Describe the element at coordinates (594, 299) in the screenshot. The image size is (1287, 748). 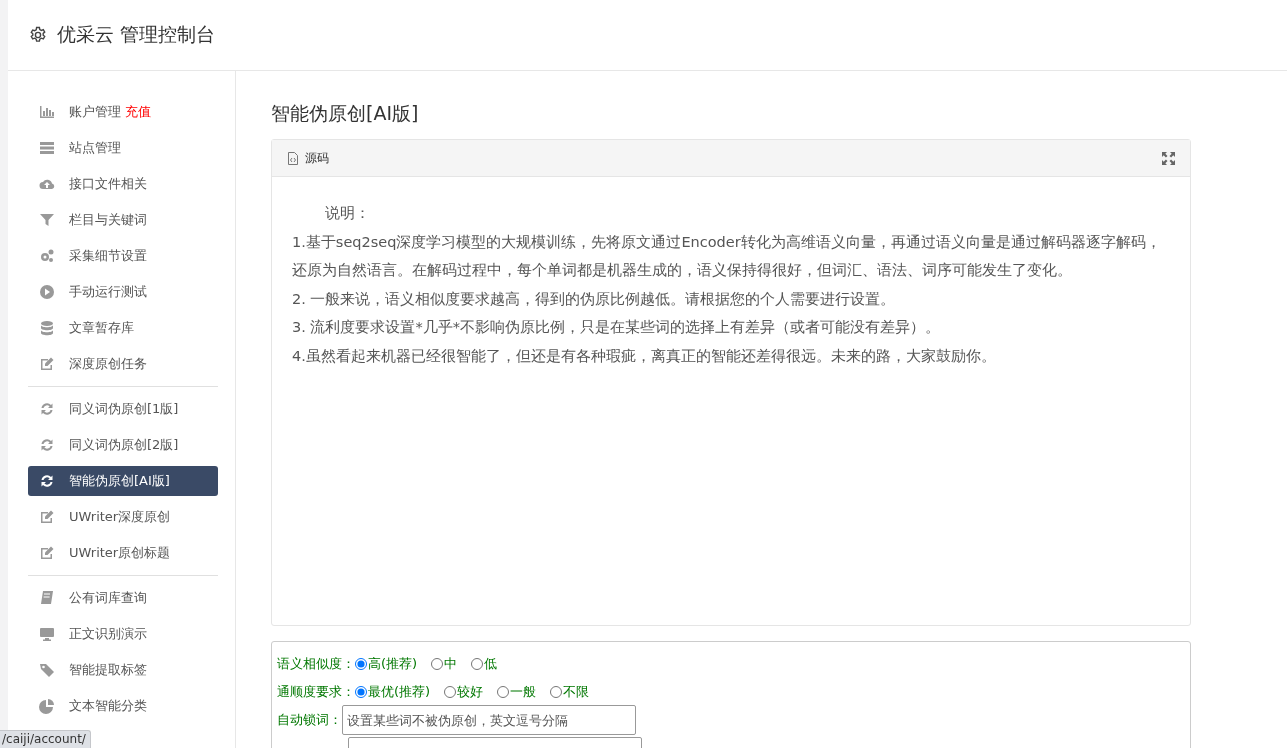
I see `description-paragraph: 2. 一般来说，语义相似度要求越高，得到的伪原比例越低。请根据您的个人需要进行设置。` at that location.